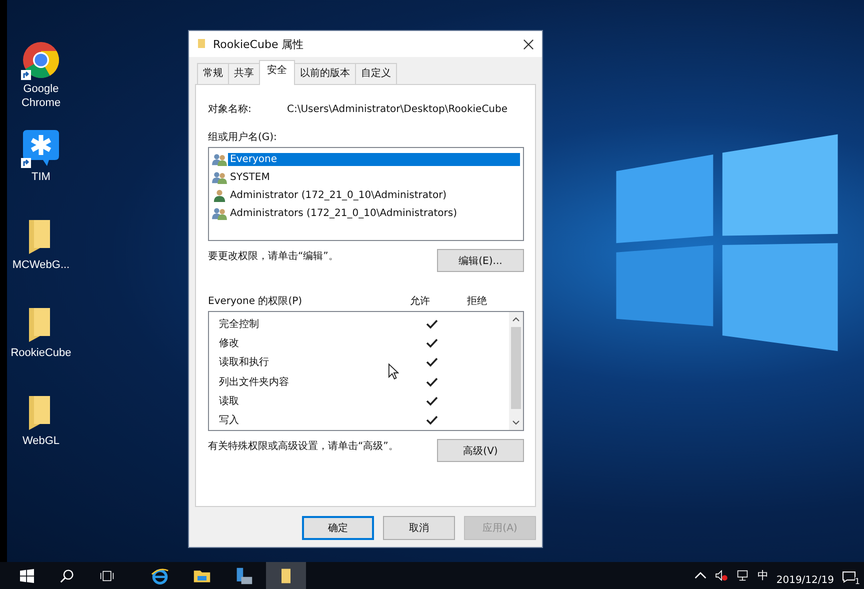 This screenshot has height=589, width=864. I want to click on user-list-item: SYSTEM, so click(250, 177).